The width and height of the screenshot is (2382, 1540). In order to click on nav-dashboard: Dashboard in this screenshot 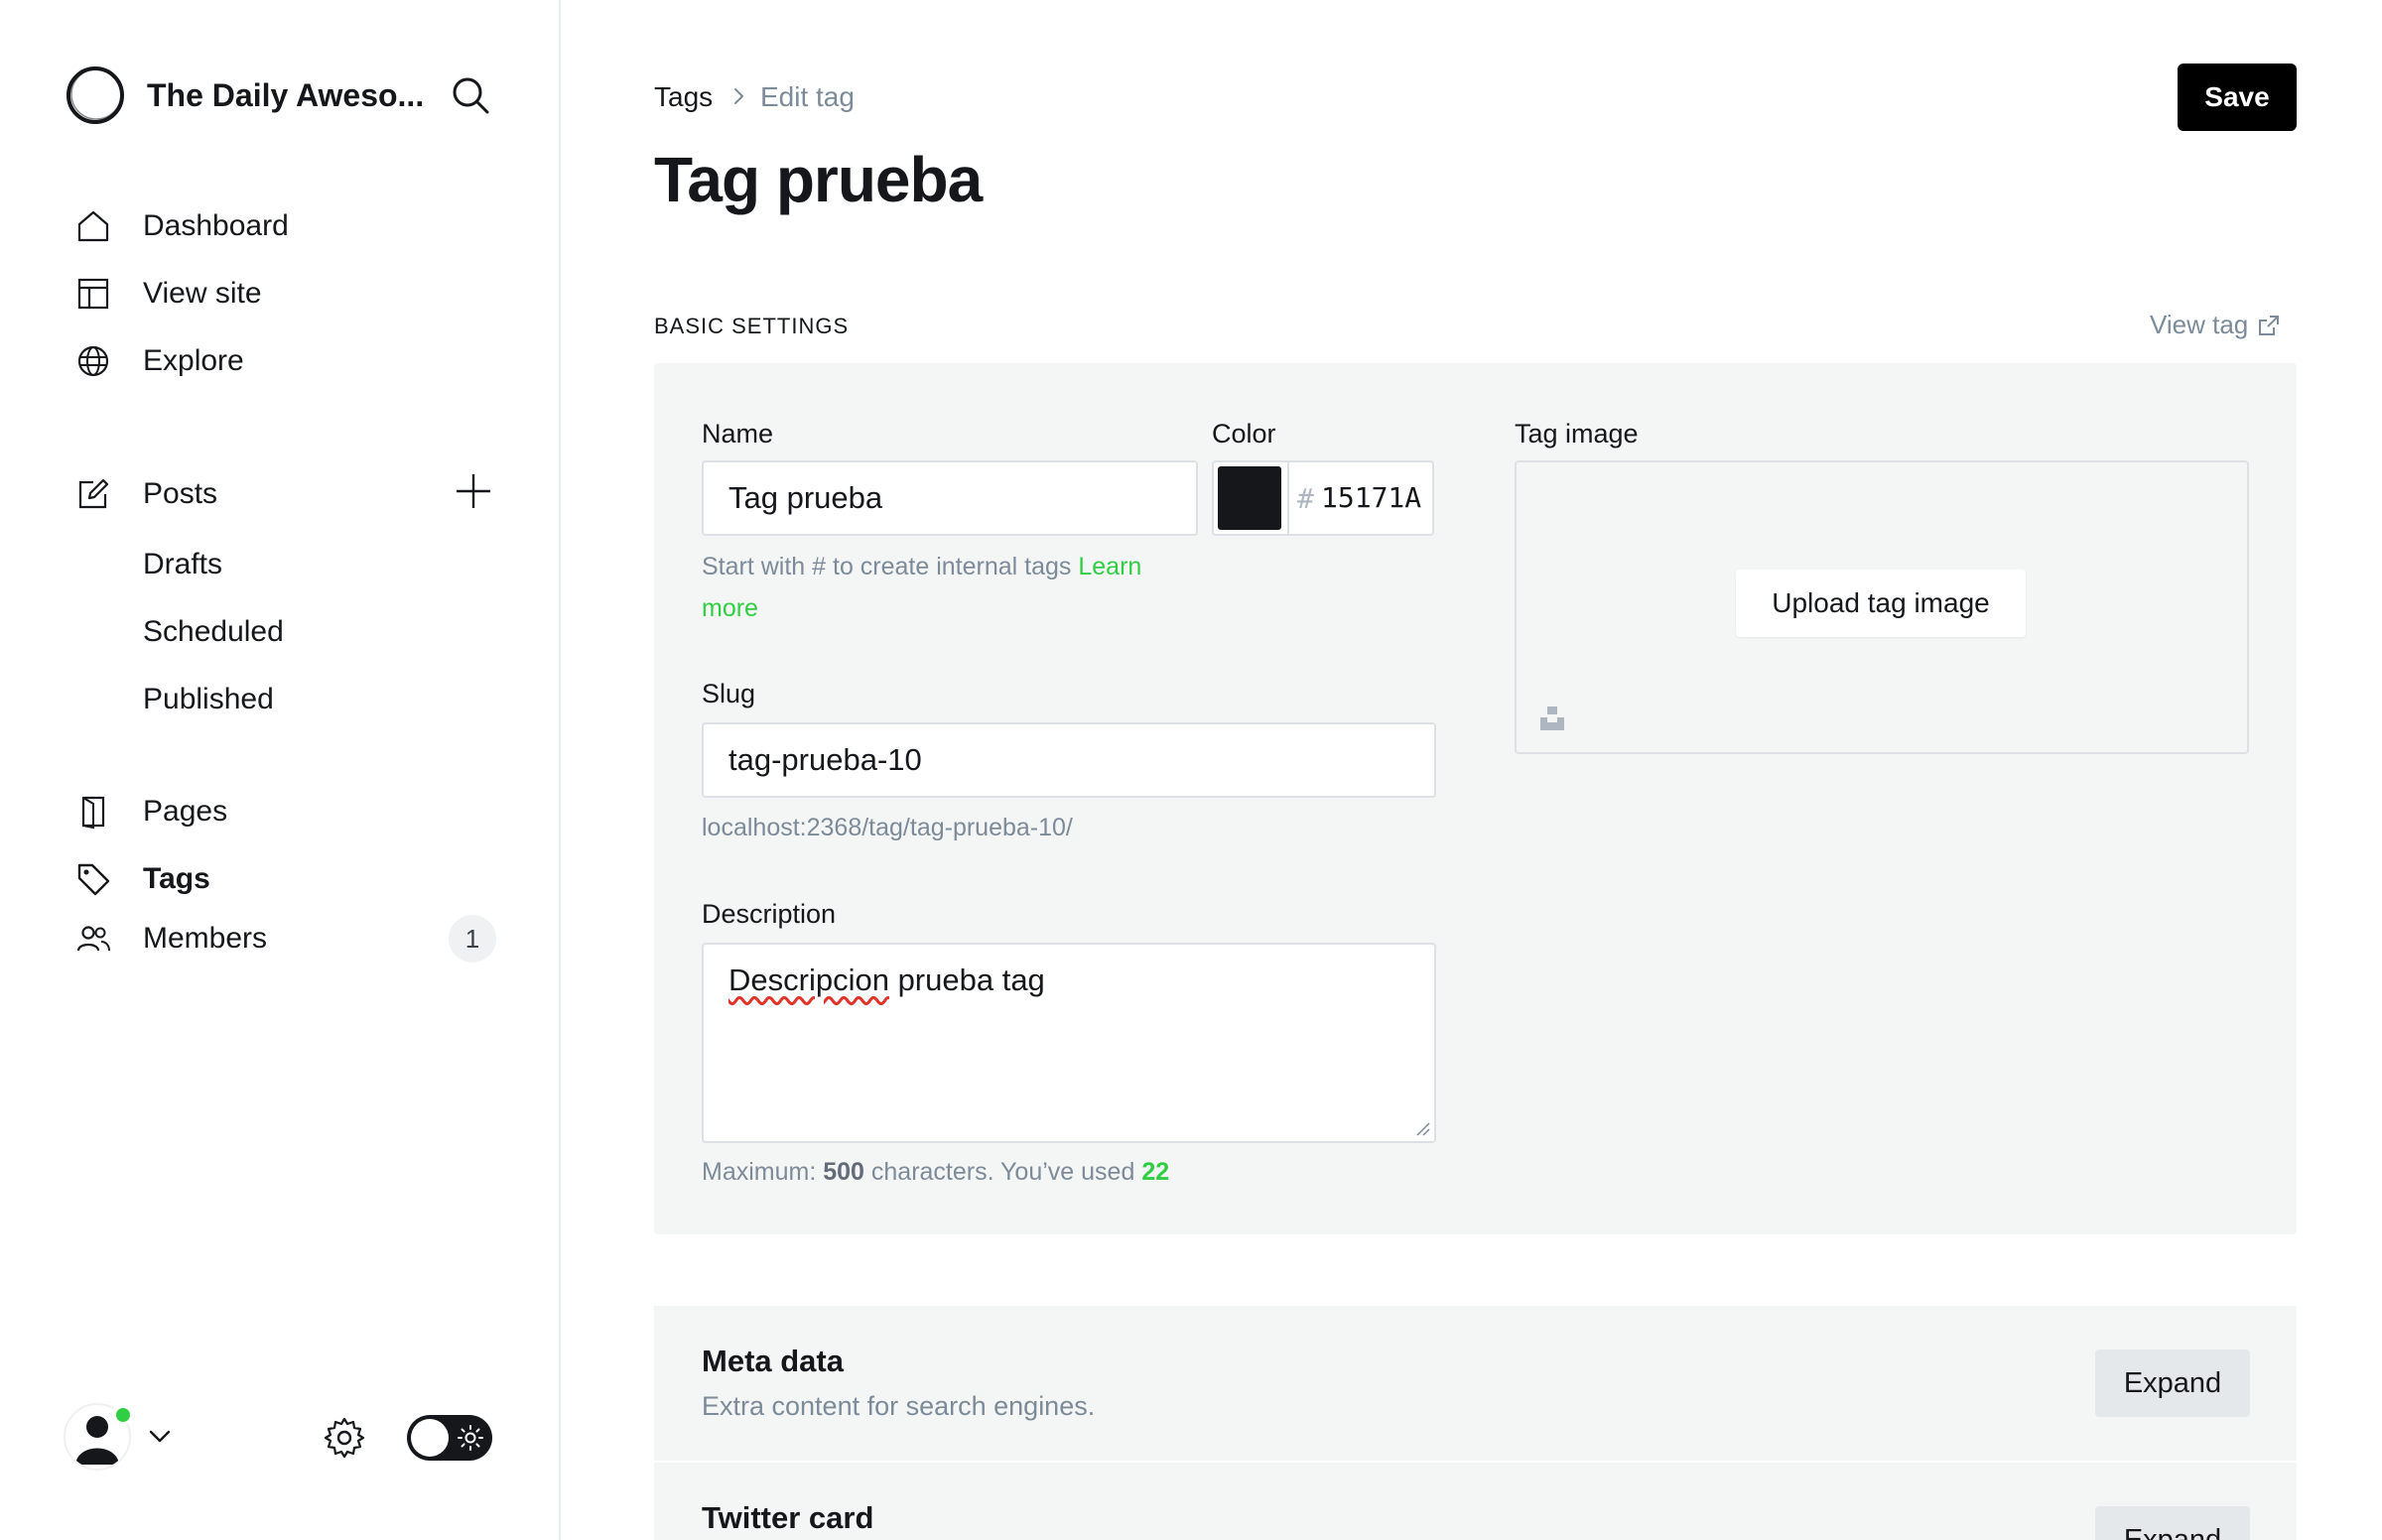, I will do `click(181, 226)`.